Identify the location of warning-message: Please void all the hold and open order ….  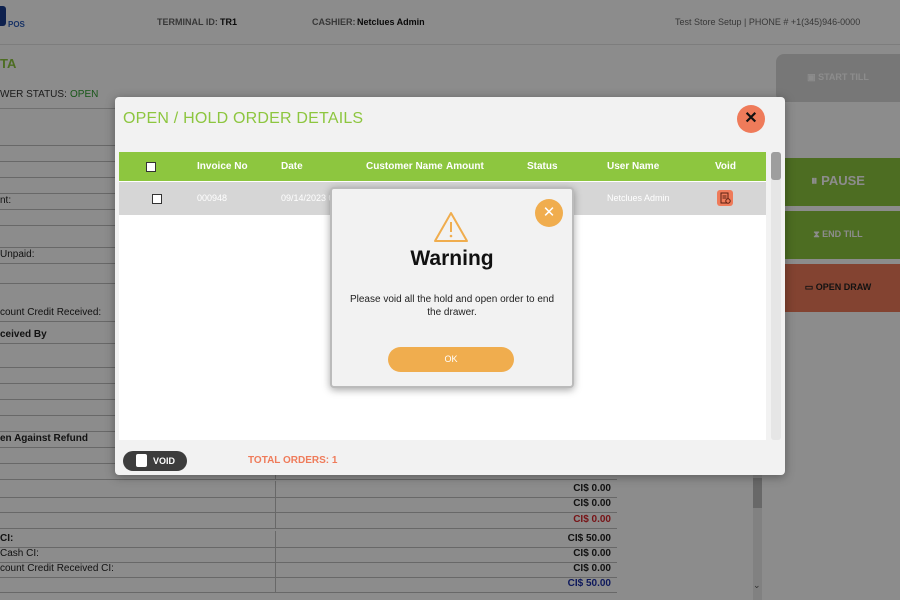
(452, 306).